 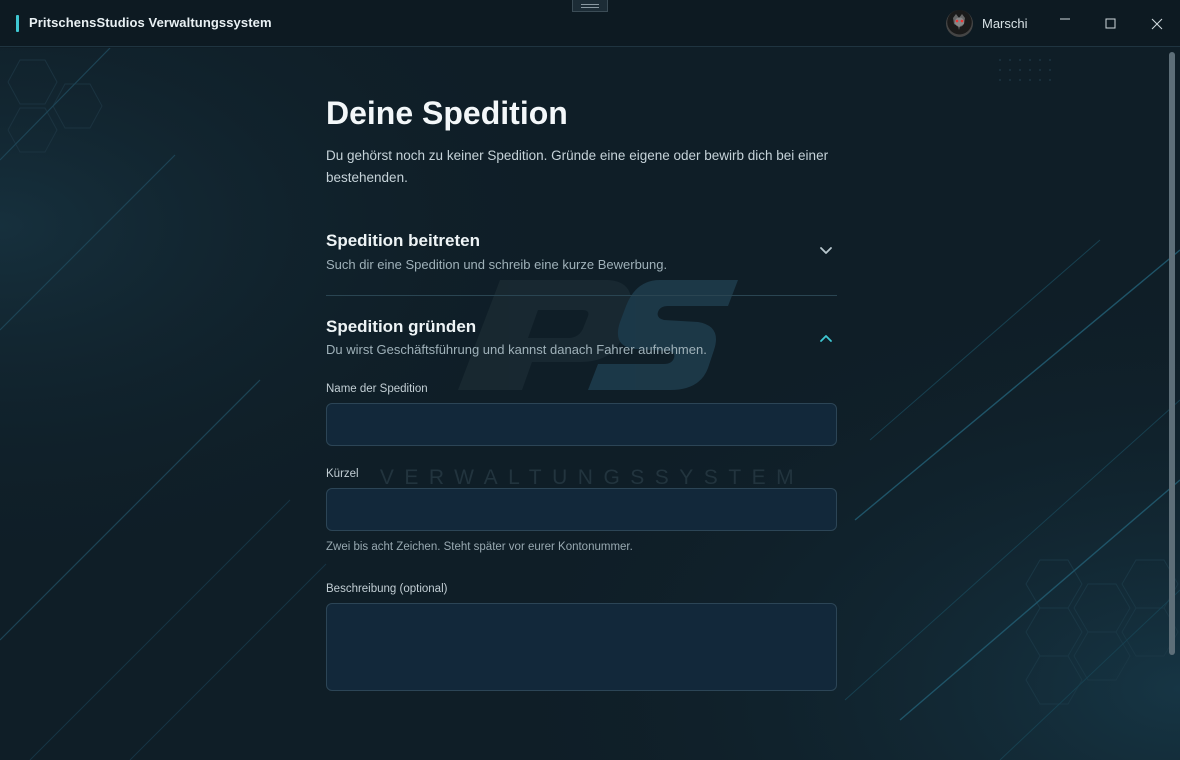 What do you see at coordinates (826, 338) in the screenshot?
I see `chevron-up-icon` at bounding box center [826, 338].